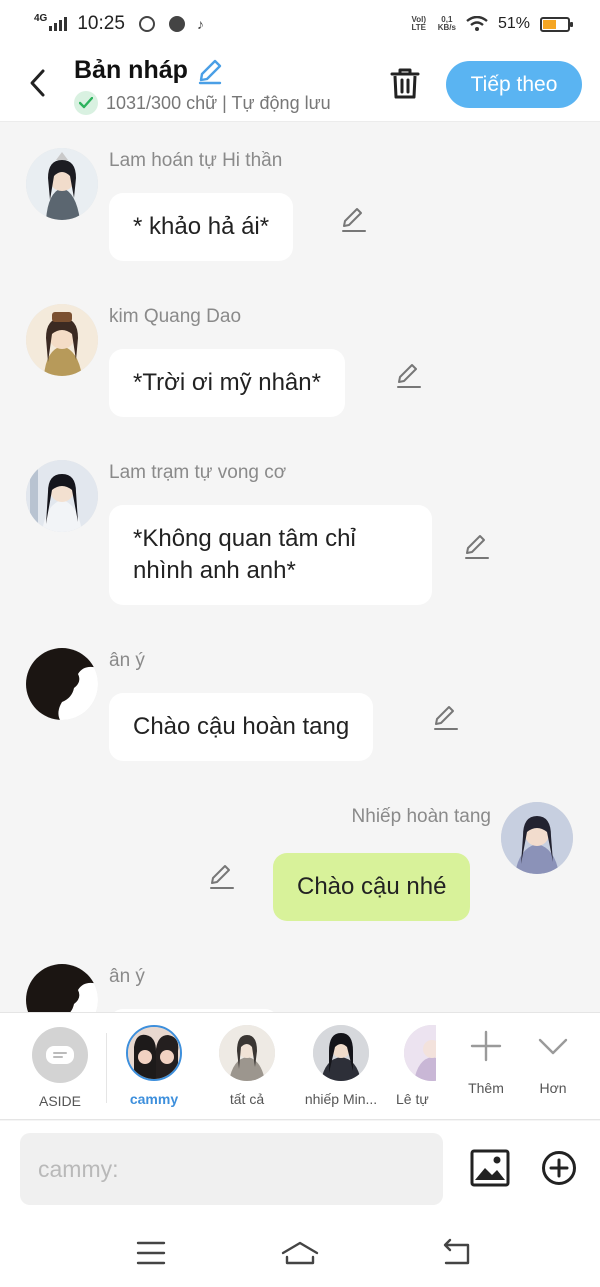  What do you see at coordinates (151, 1253) in the screenshot?
I see `menu-icon` at bounding box center [151, 1253].